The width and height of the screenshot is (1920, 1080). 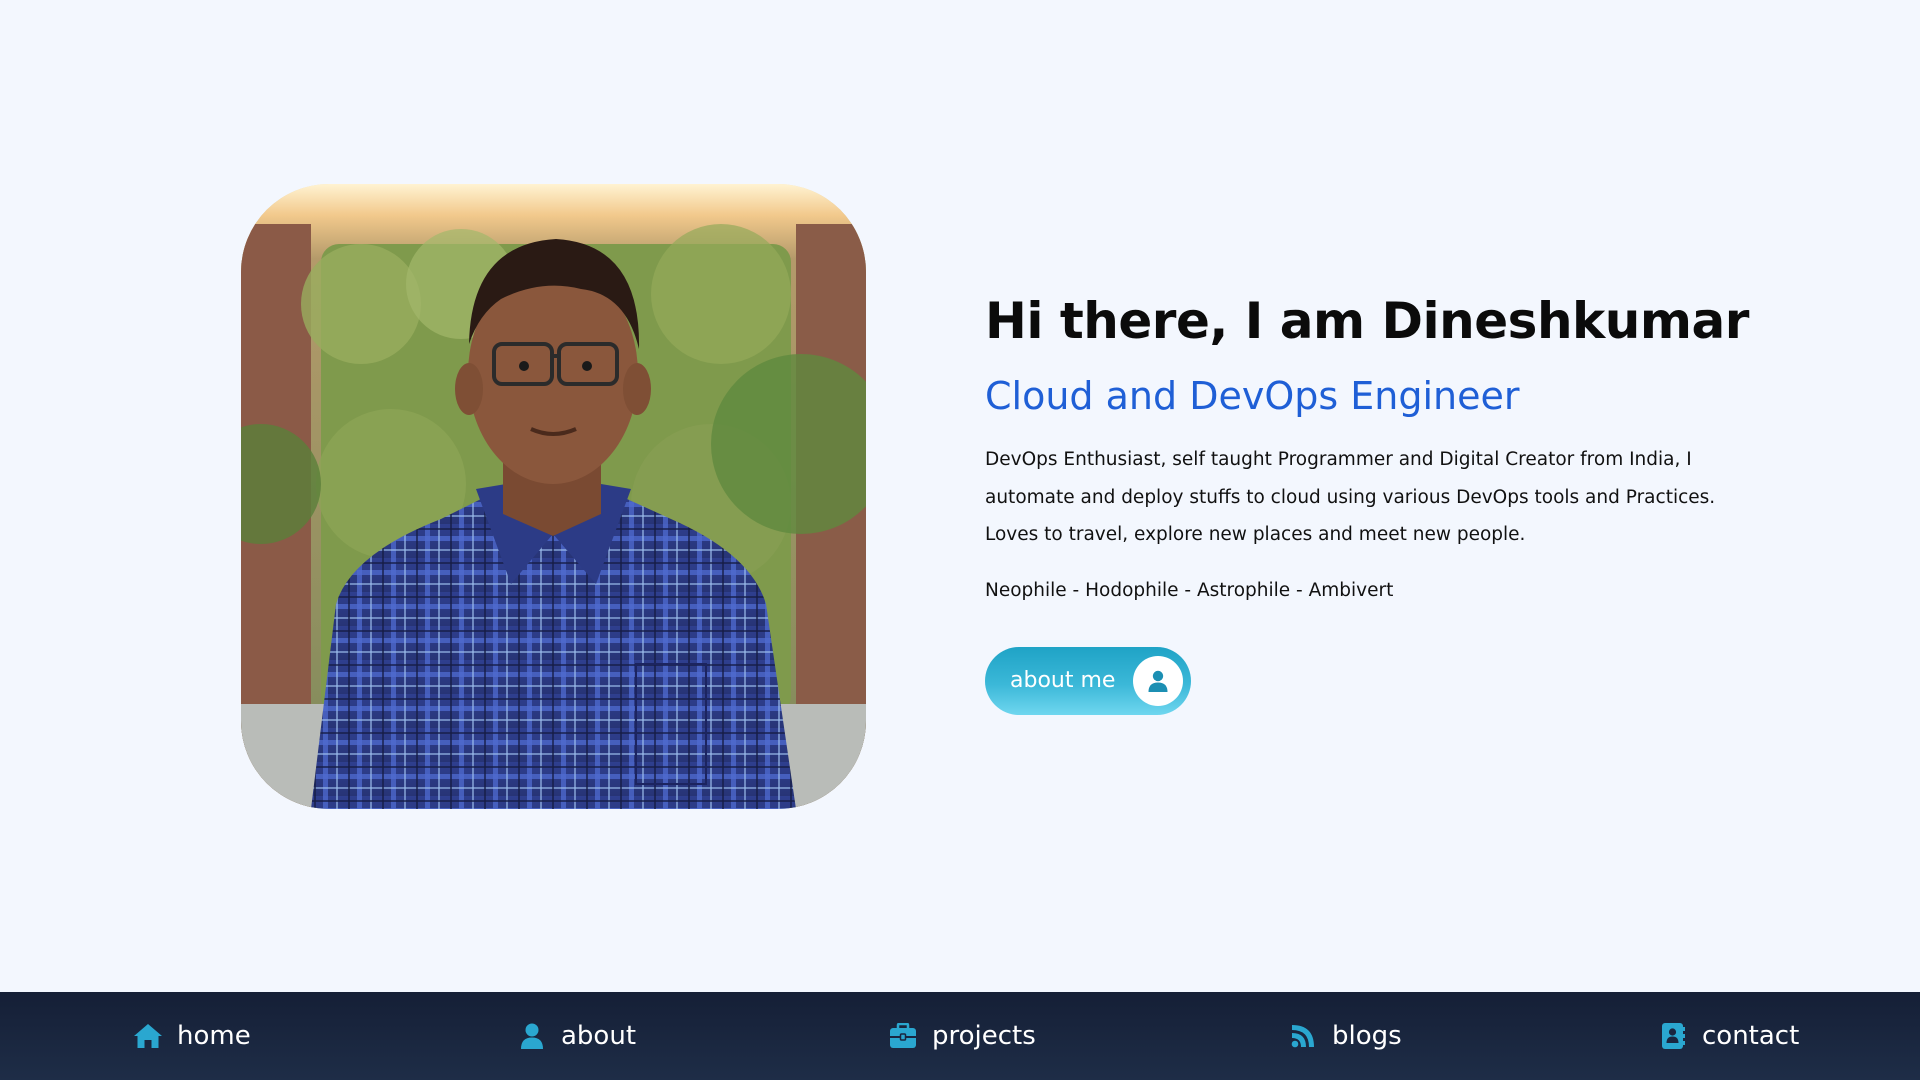 What do you see at coordinates (1367, 1036) in the screenshot?
I see `nav-label-blogs: blogs` at bounding box center [1367, 1036].